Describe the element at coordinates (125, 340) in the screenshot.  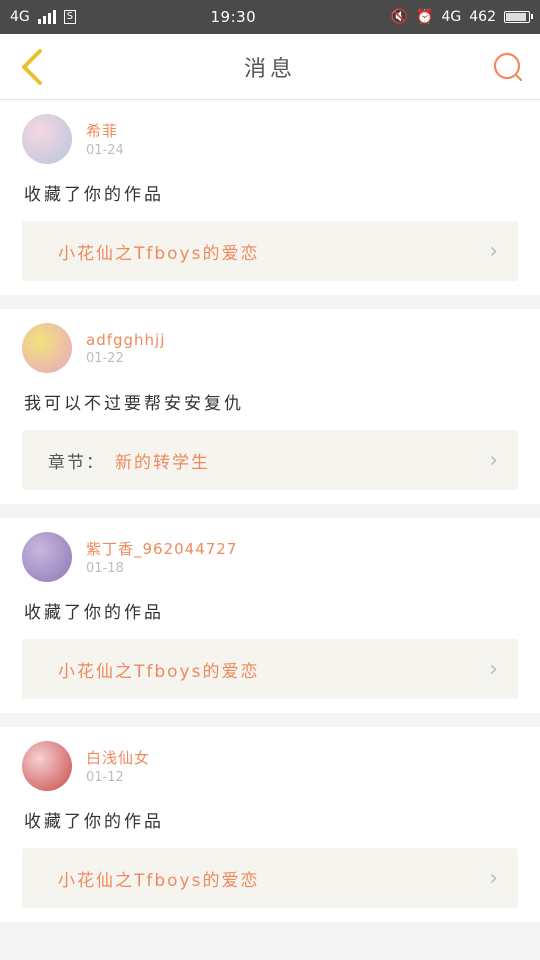
I see `username: adfgghhjj` at that location.